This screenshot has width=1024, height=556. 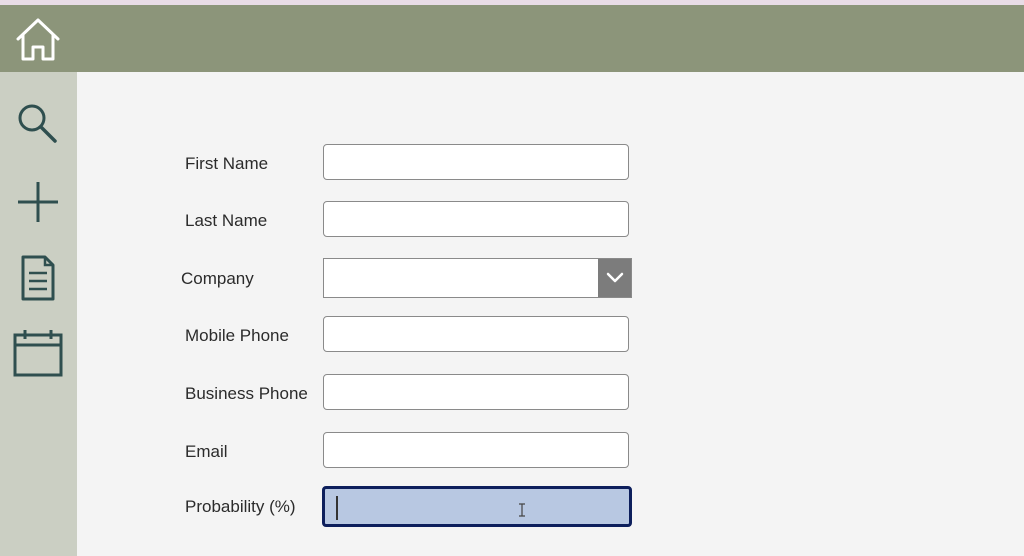 I want to click on home-icon, so click(x=38, y=39).